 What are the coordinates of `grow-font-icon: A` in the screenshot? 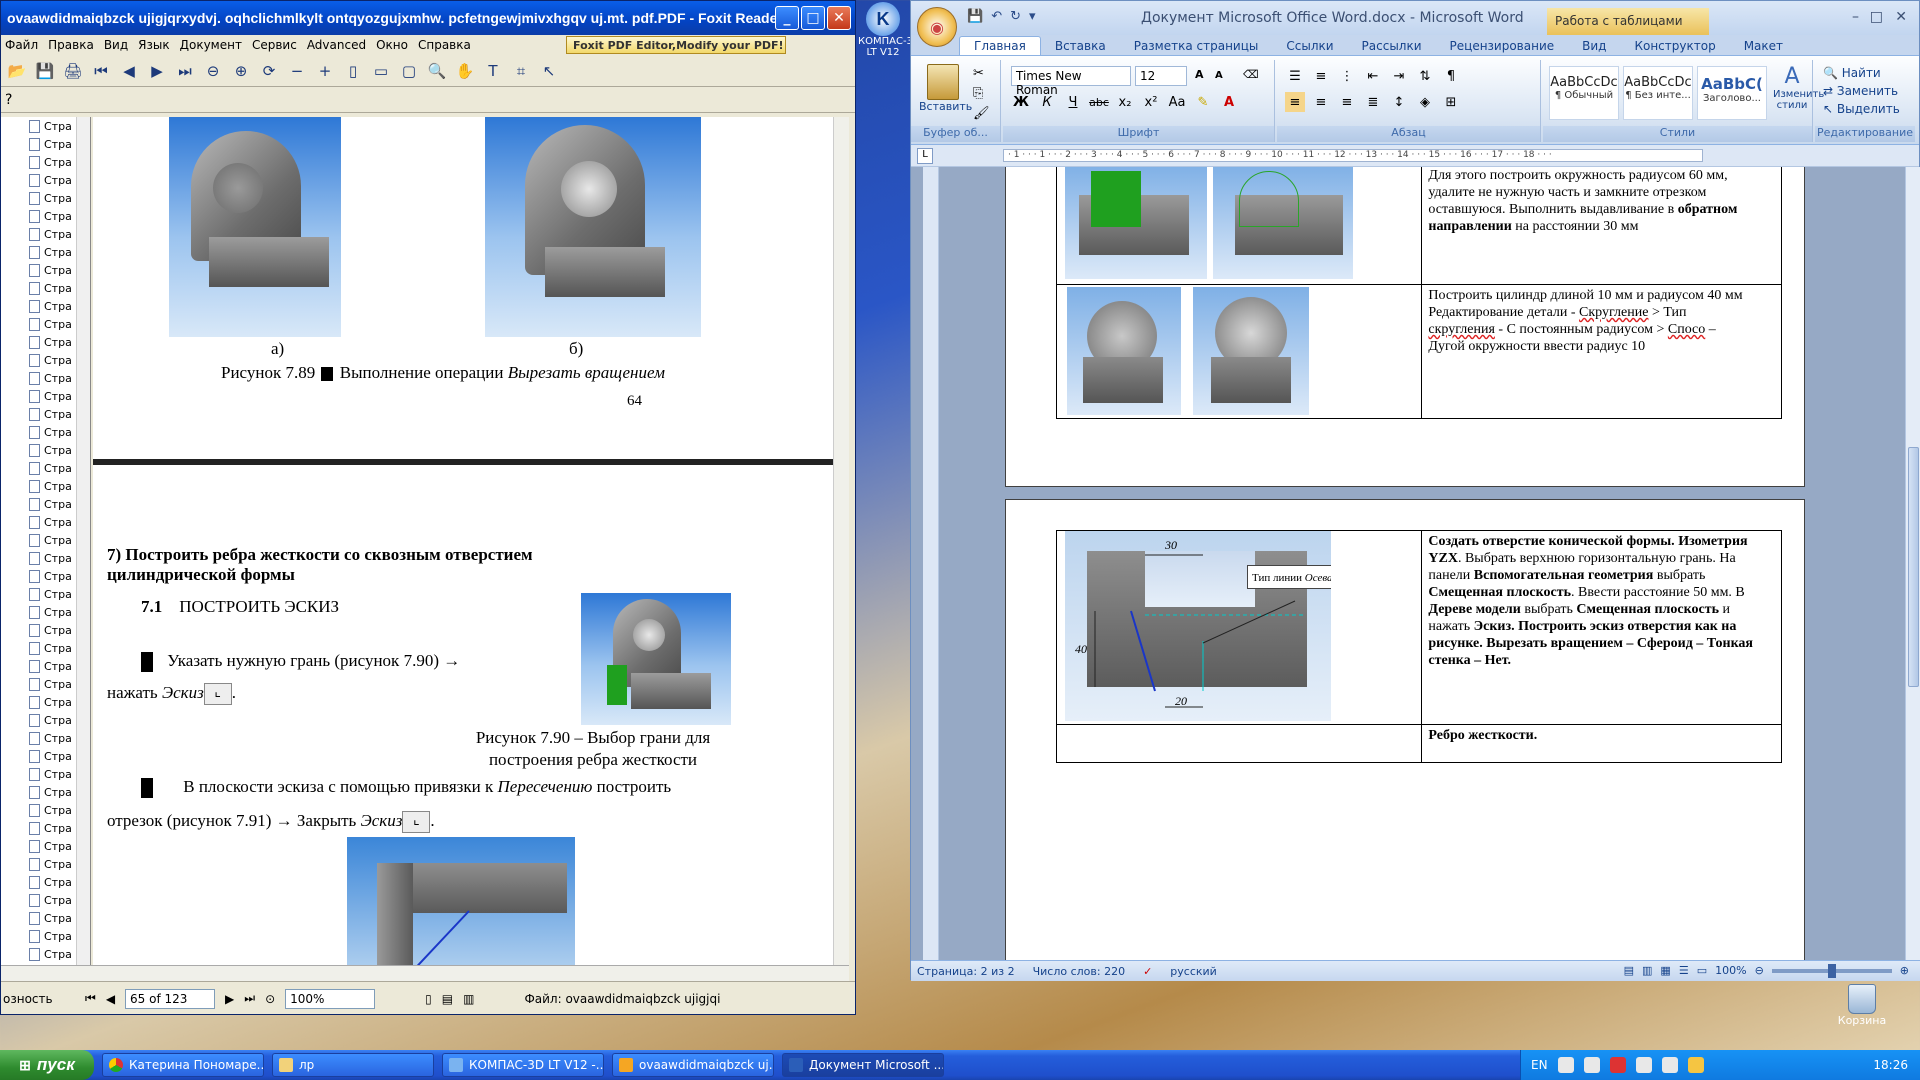 It's located at (1199, 74).